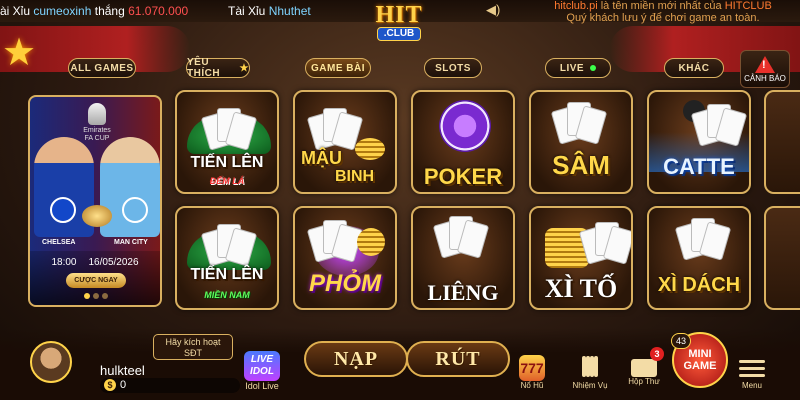 The width and height of the screenshot is (800, 400). I want to click on mailbox-button: Hộp Thư, so click(644, 377).